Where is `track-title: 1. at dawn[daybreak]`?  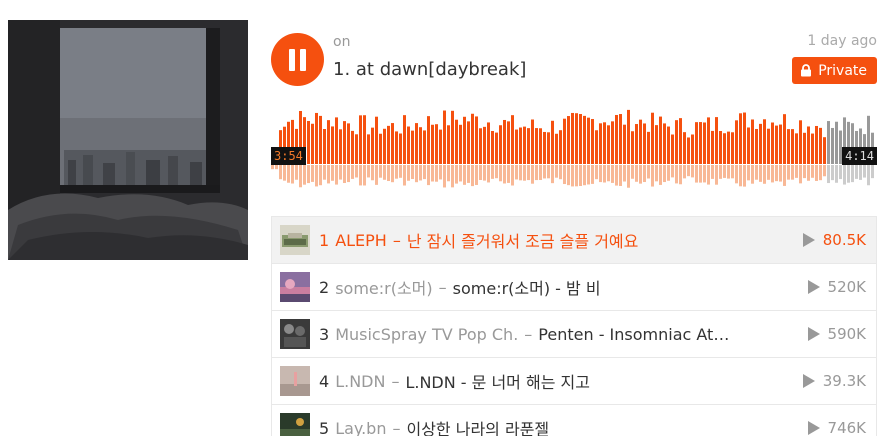
track-title: 1. at dawn[daybreak] is located at coordinates (429, 69).